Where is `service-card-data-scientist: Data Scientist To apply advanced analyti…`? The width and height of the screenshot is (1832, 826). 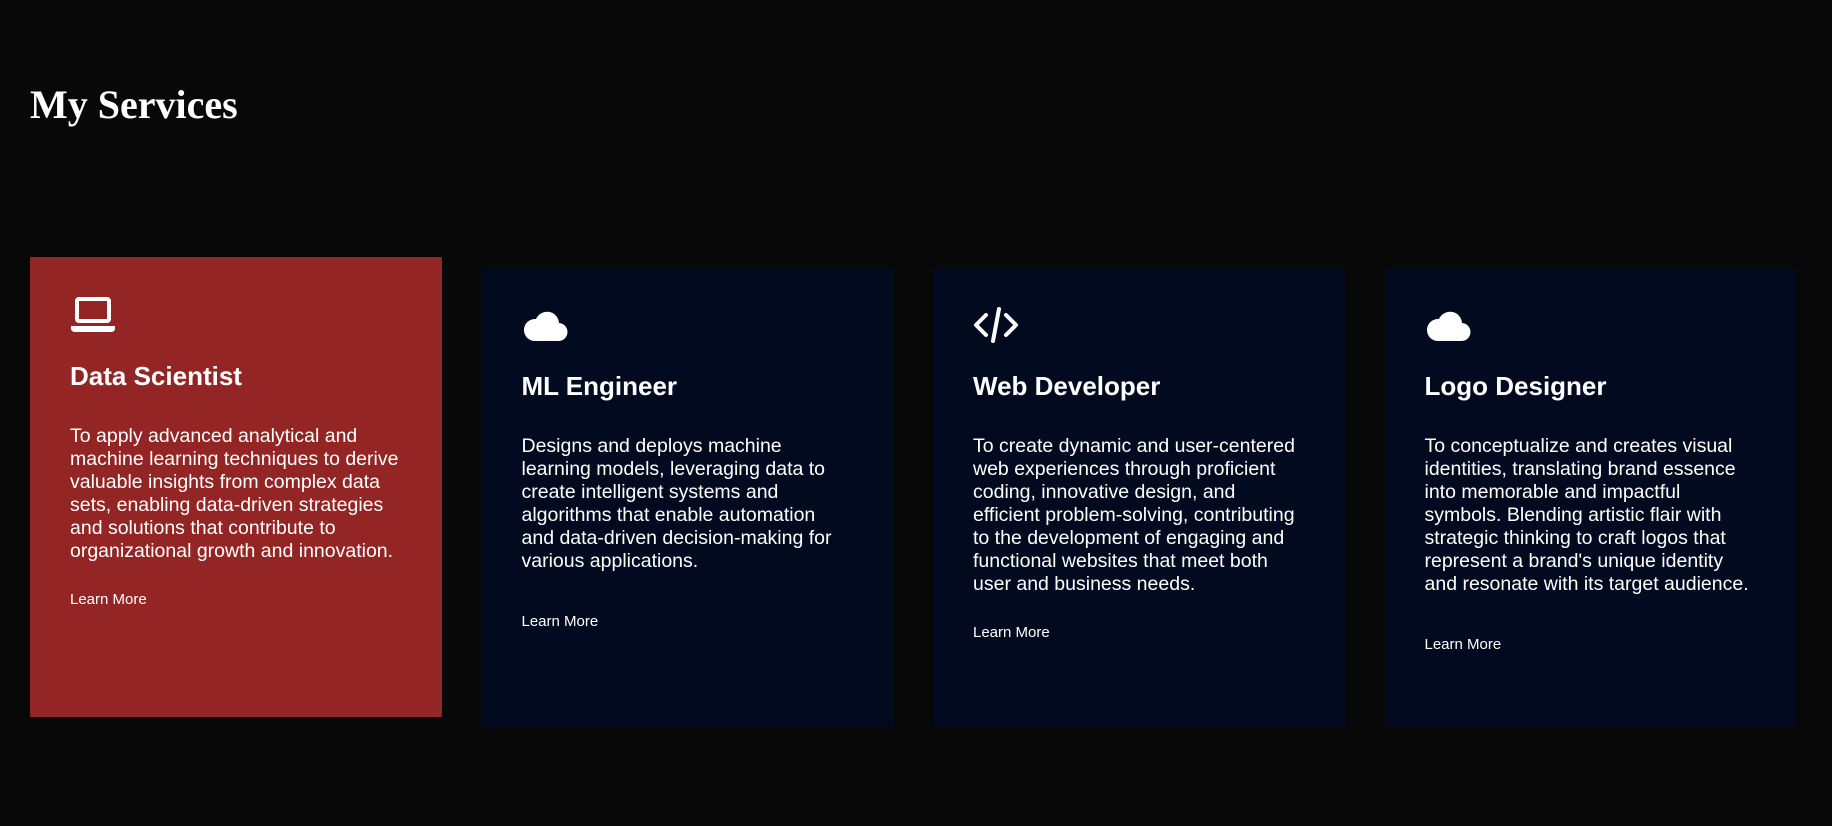
service-card-data-scientist: Data Scientist To apply advanced analyti… is located at coordinates (236, 487).